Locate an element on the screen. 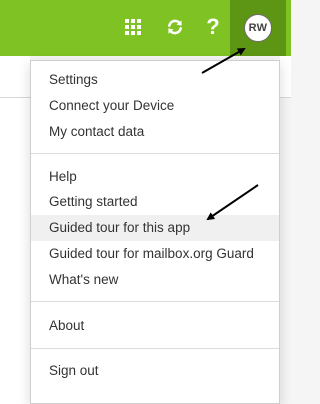 The height and width of the screenshot is (404, 320). menu-item-connect-device: Connect your Device is located at coordinates (155, 106).